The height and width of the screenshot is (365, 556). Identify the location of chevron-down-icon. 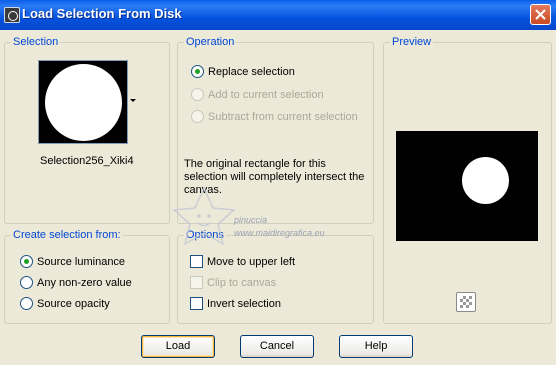
(133, 100).